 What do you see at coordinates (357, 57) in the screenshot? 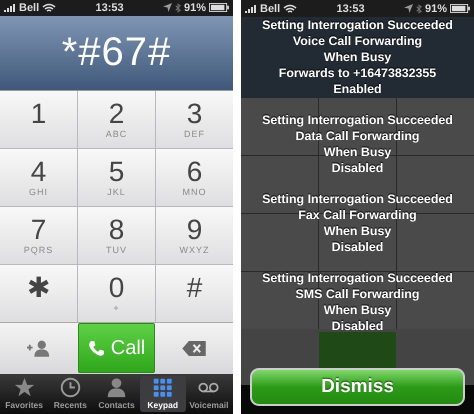
I see `alert-message: Setting Interrogation Succeeded Voice Call Forwarding When Busy Forwards to +16473832355 Enabled` at bounding box center [357, 57].